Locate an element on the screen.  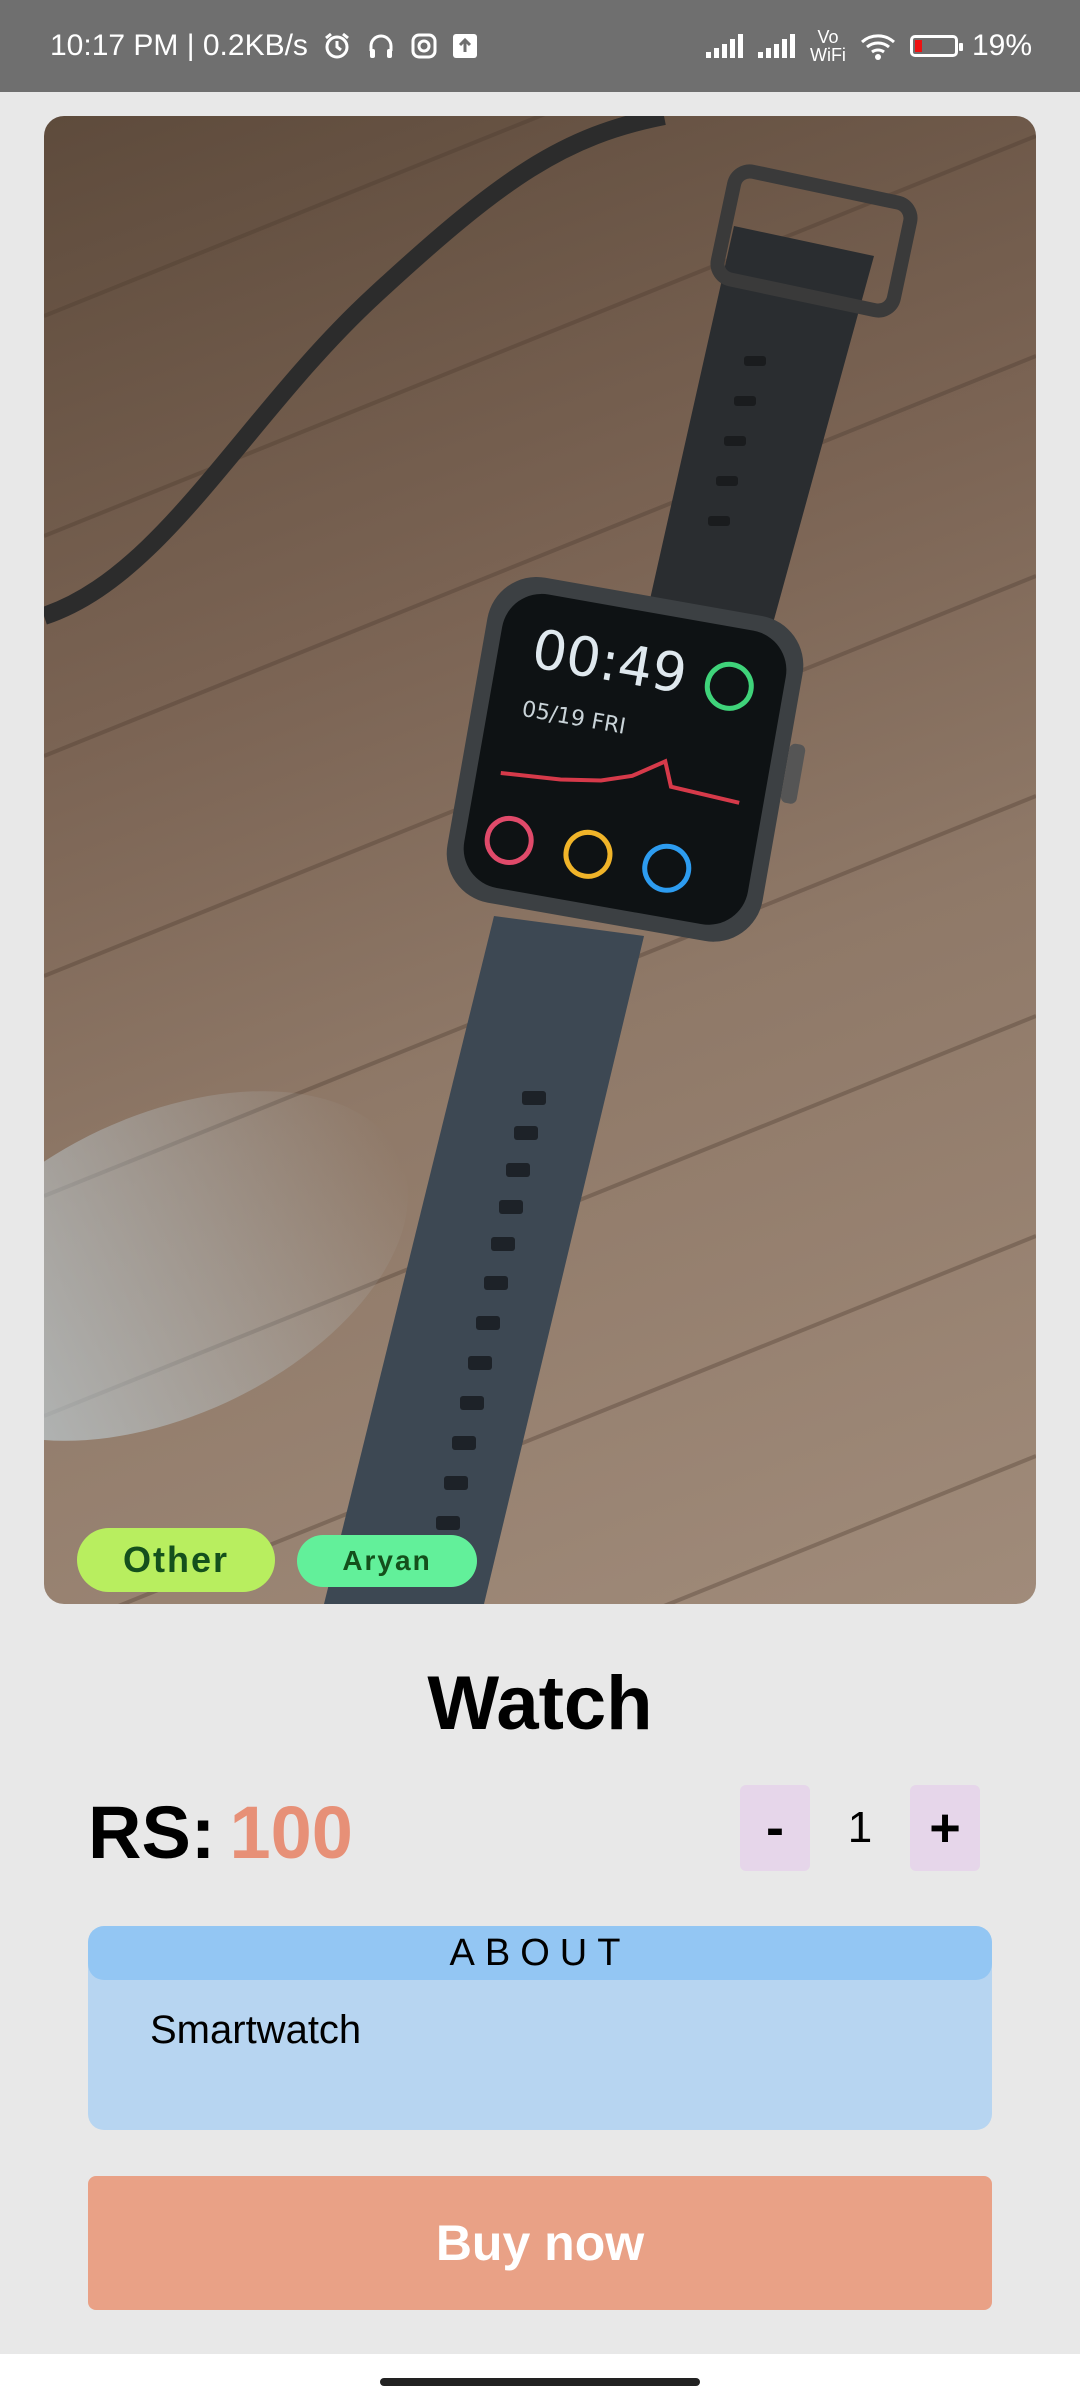
headphones-icon is located at coordinates (381, 46).